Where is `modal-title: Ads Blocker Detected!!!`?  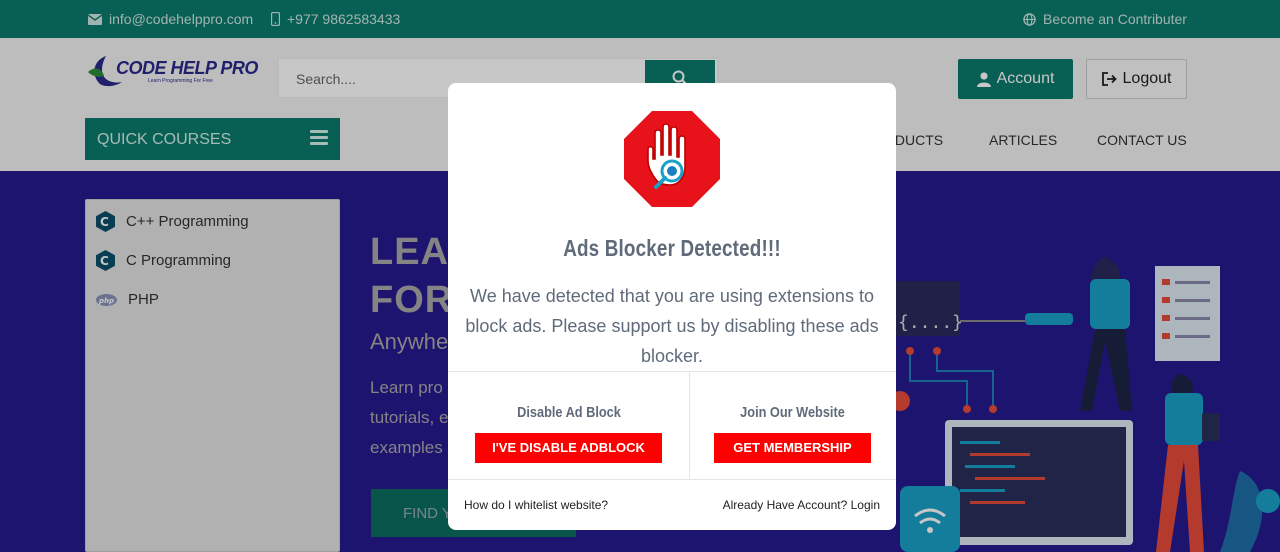
modal-title: Ads Blocker Detected!!! is located at coordinates (672, 248).